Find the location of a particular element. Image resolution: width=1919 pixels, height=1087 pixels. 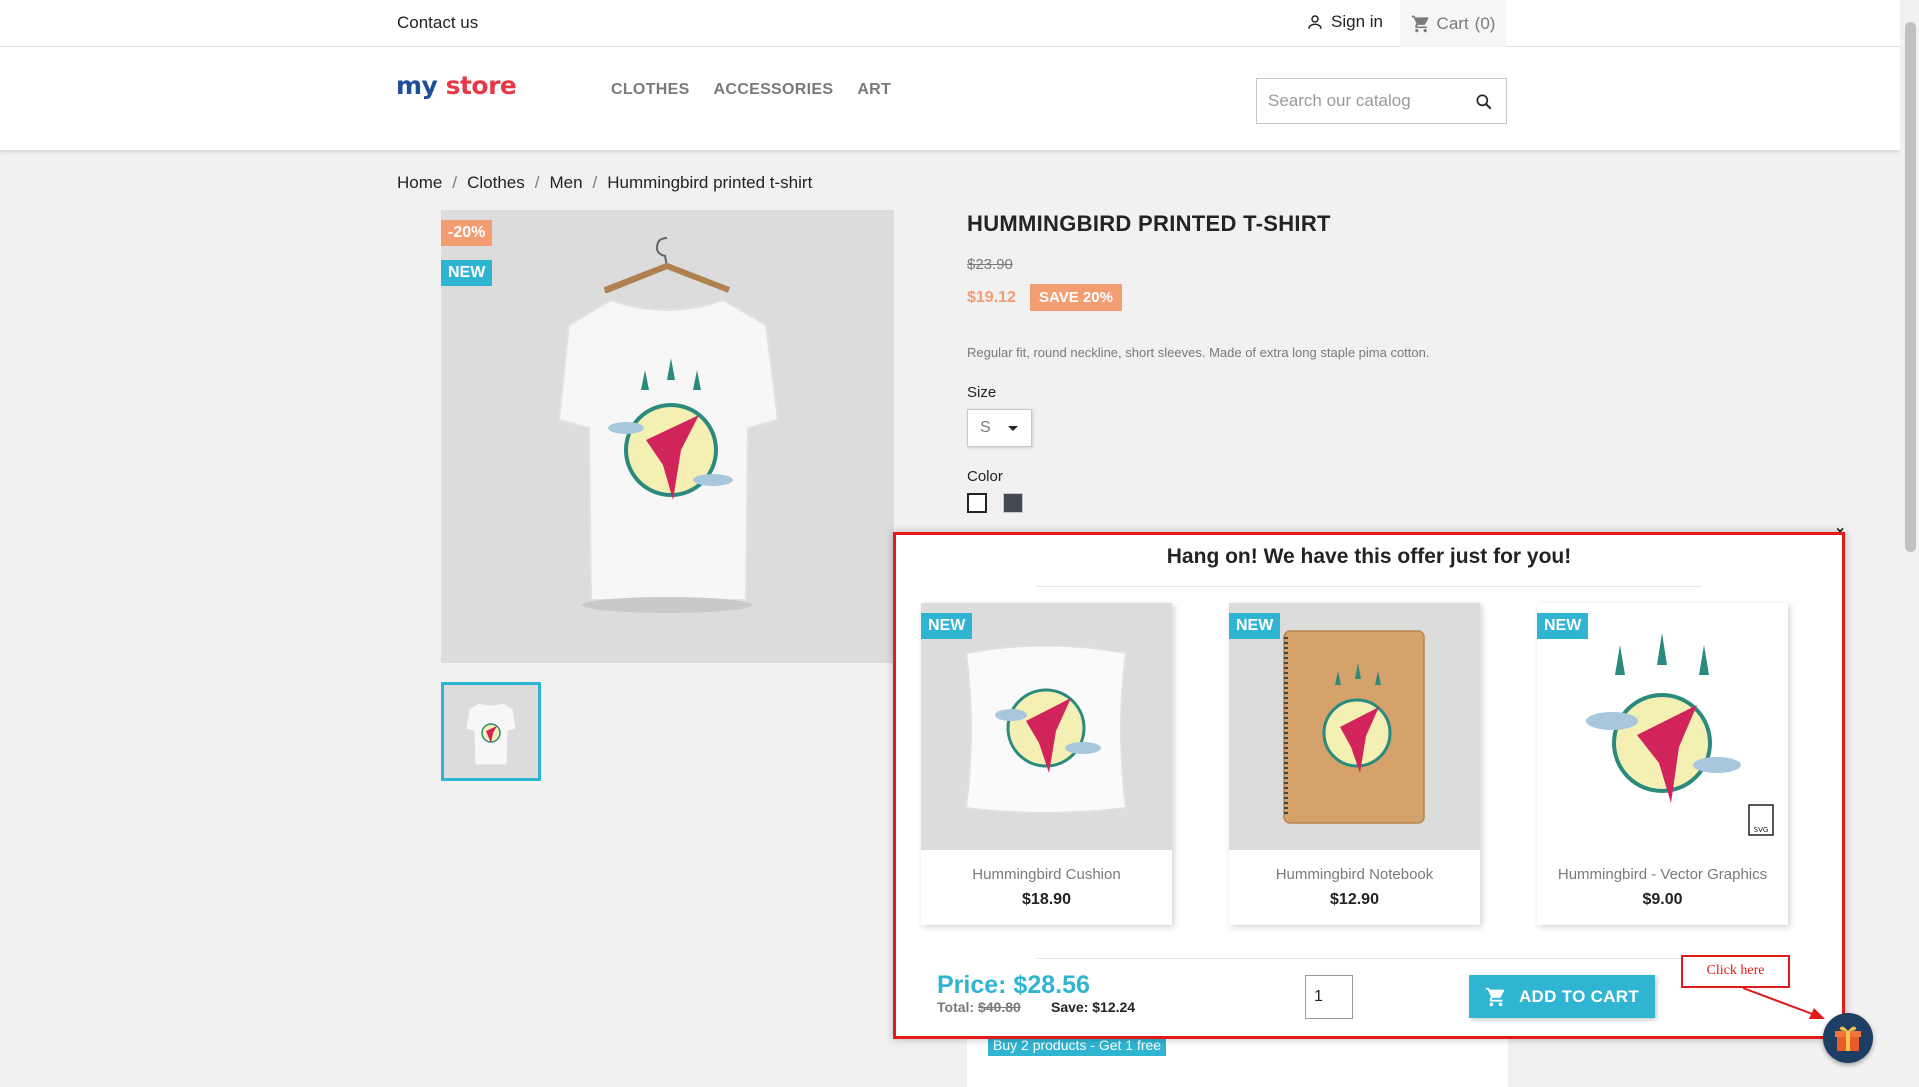

svg-file-tag: SVG is located at coordinates (1761, 830).